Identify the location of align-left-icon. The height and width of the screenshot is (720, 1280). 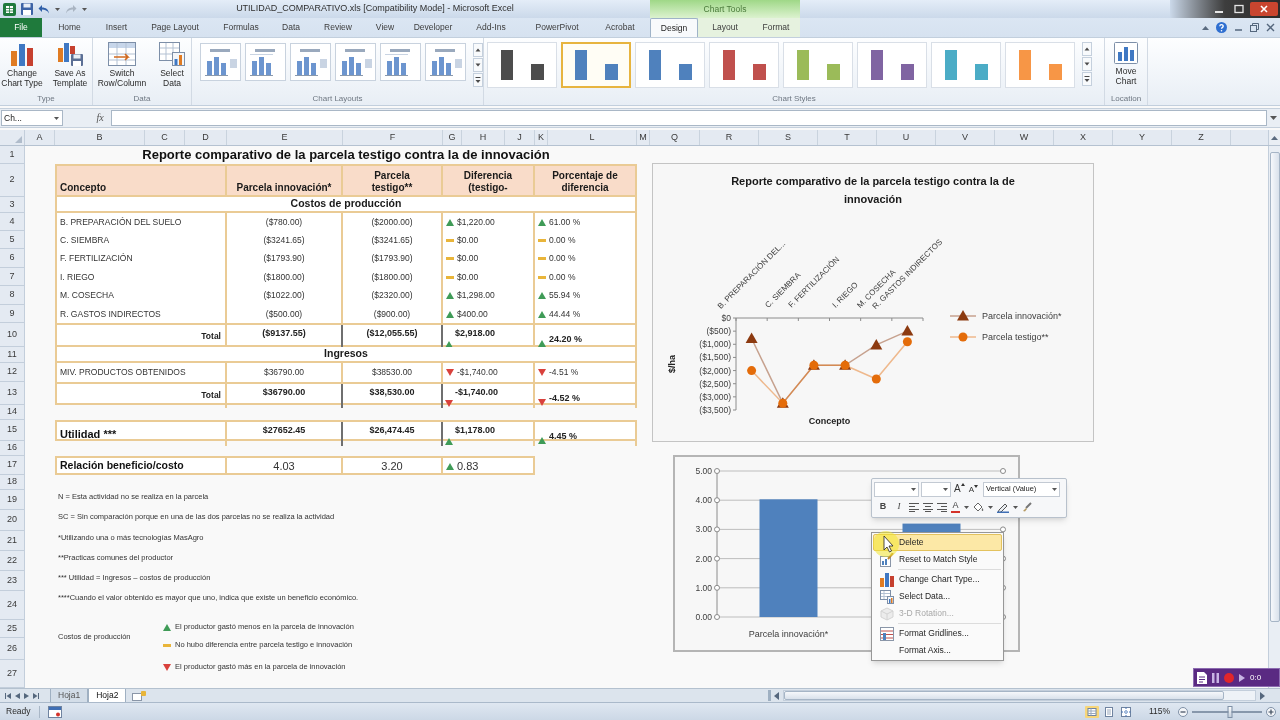
(914, 507).